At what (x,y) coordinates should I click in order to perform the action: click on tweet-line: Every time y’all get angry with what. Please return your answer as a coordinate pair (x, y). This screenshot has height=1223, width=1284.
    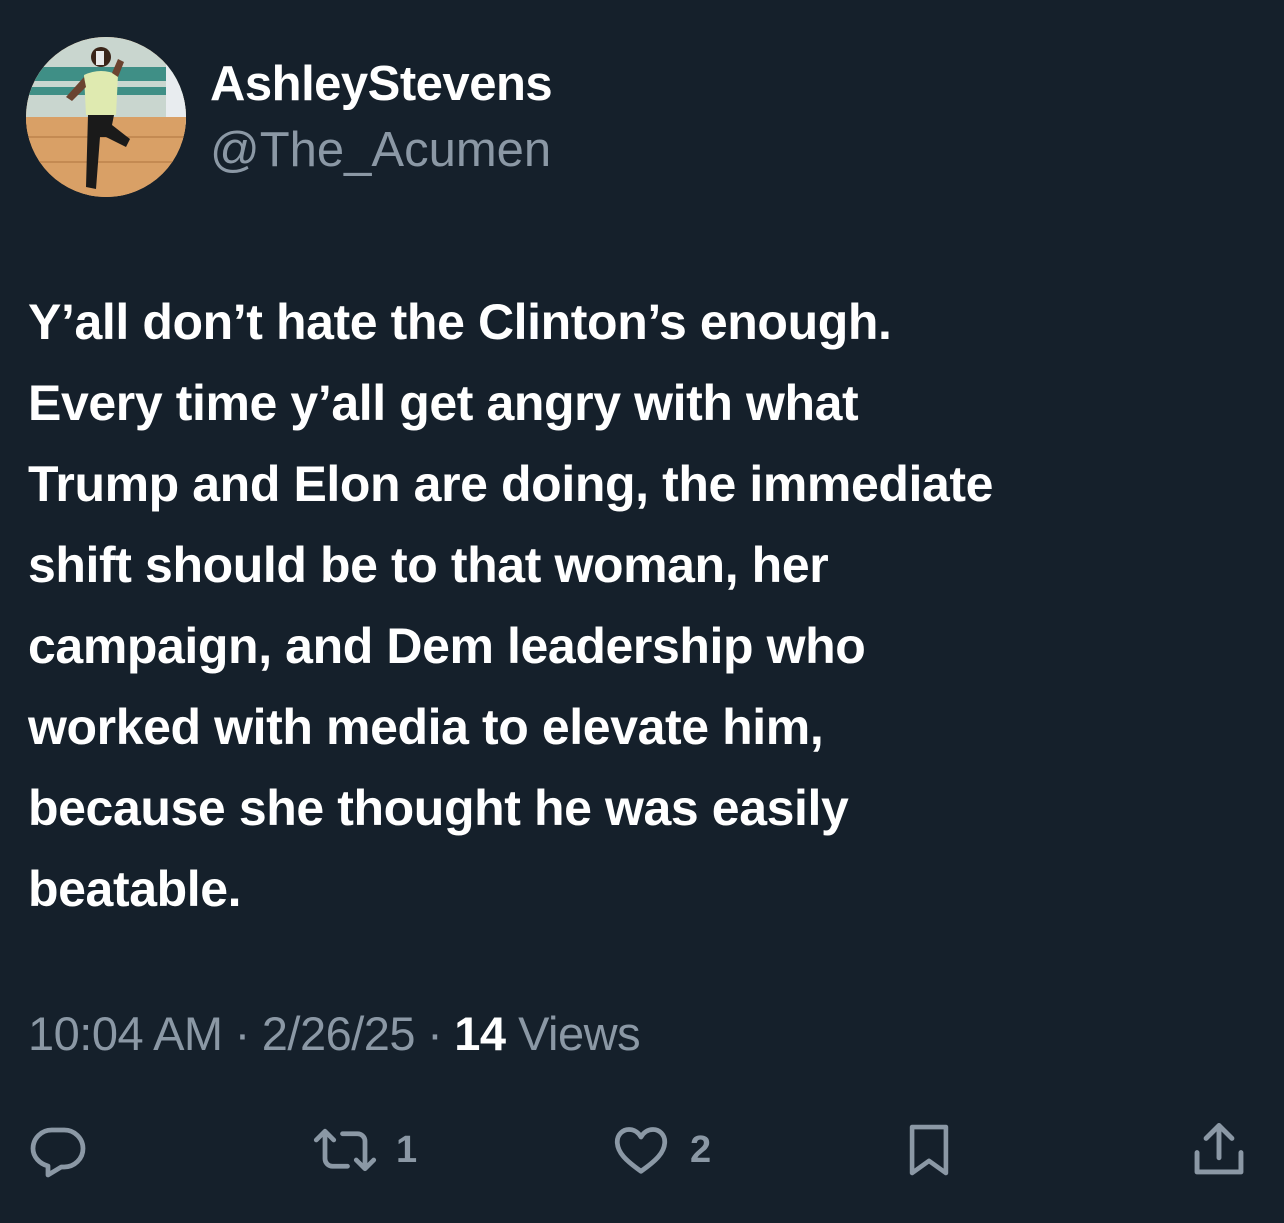
    Looking at the image, I should click on (443, 403).